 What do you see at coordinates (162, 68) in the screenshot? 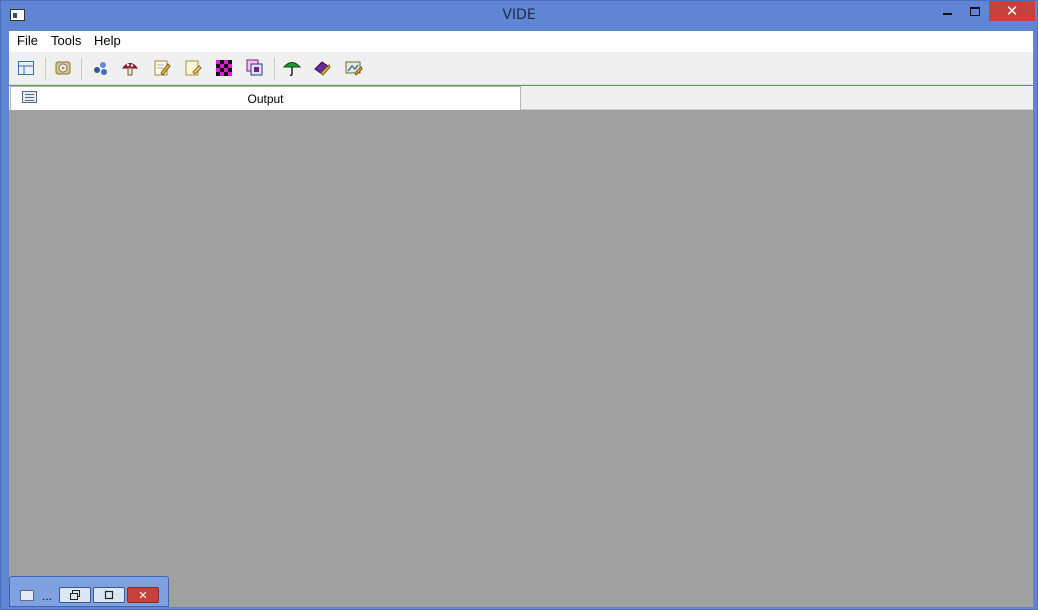
I see `edit-document-icon` at bounding box center [162, 68].